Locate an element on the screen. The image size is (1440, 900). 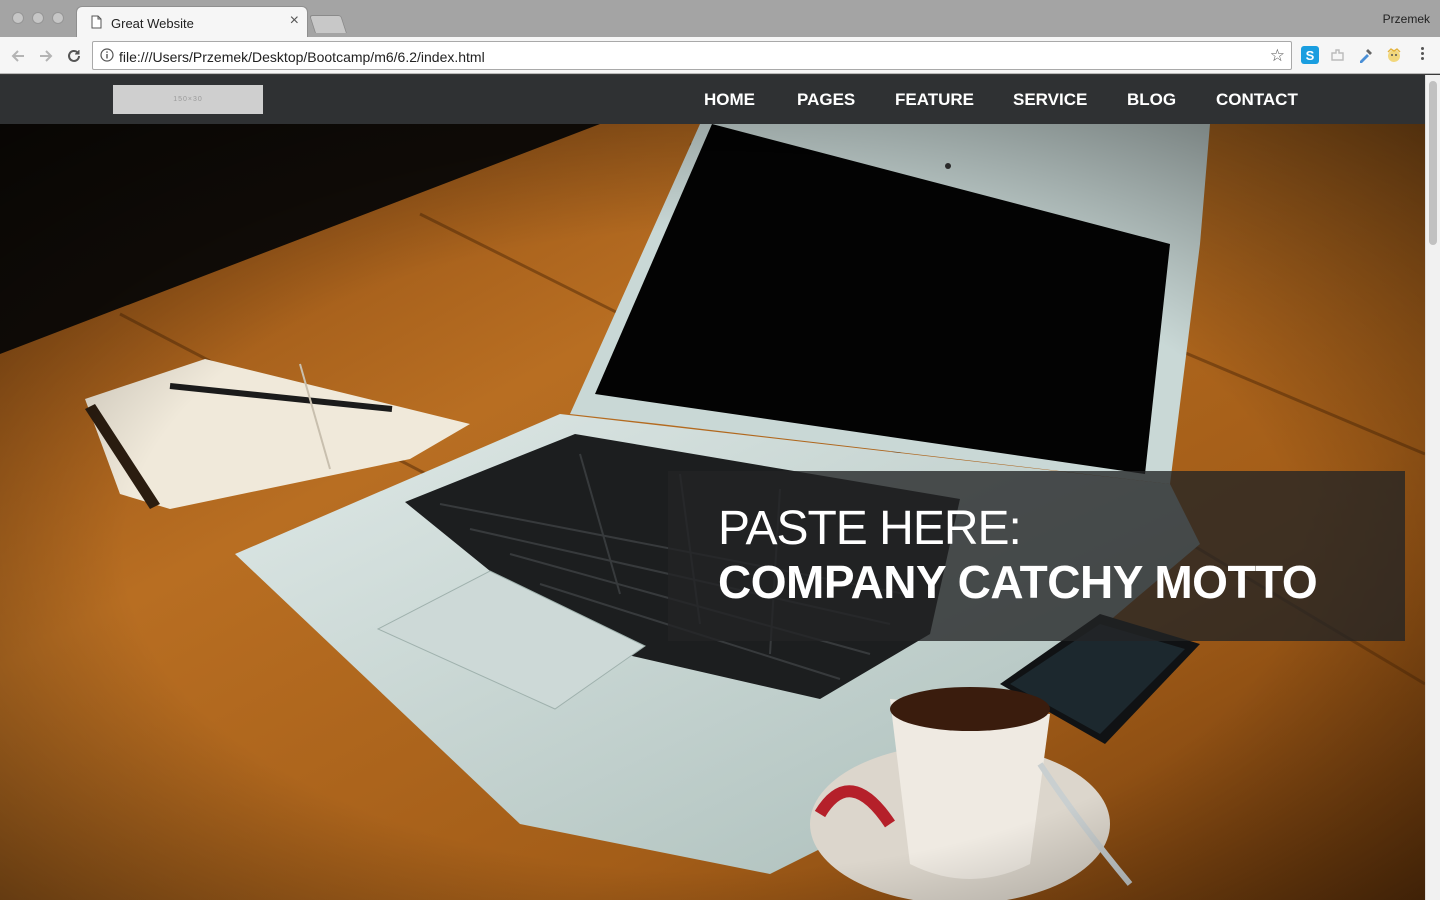
info-icon is located at coordinates (107, 57).